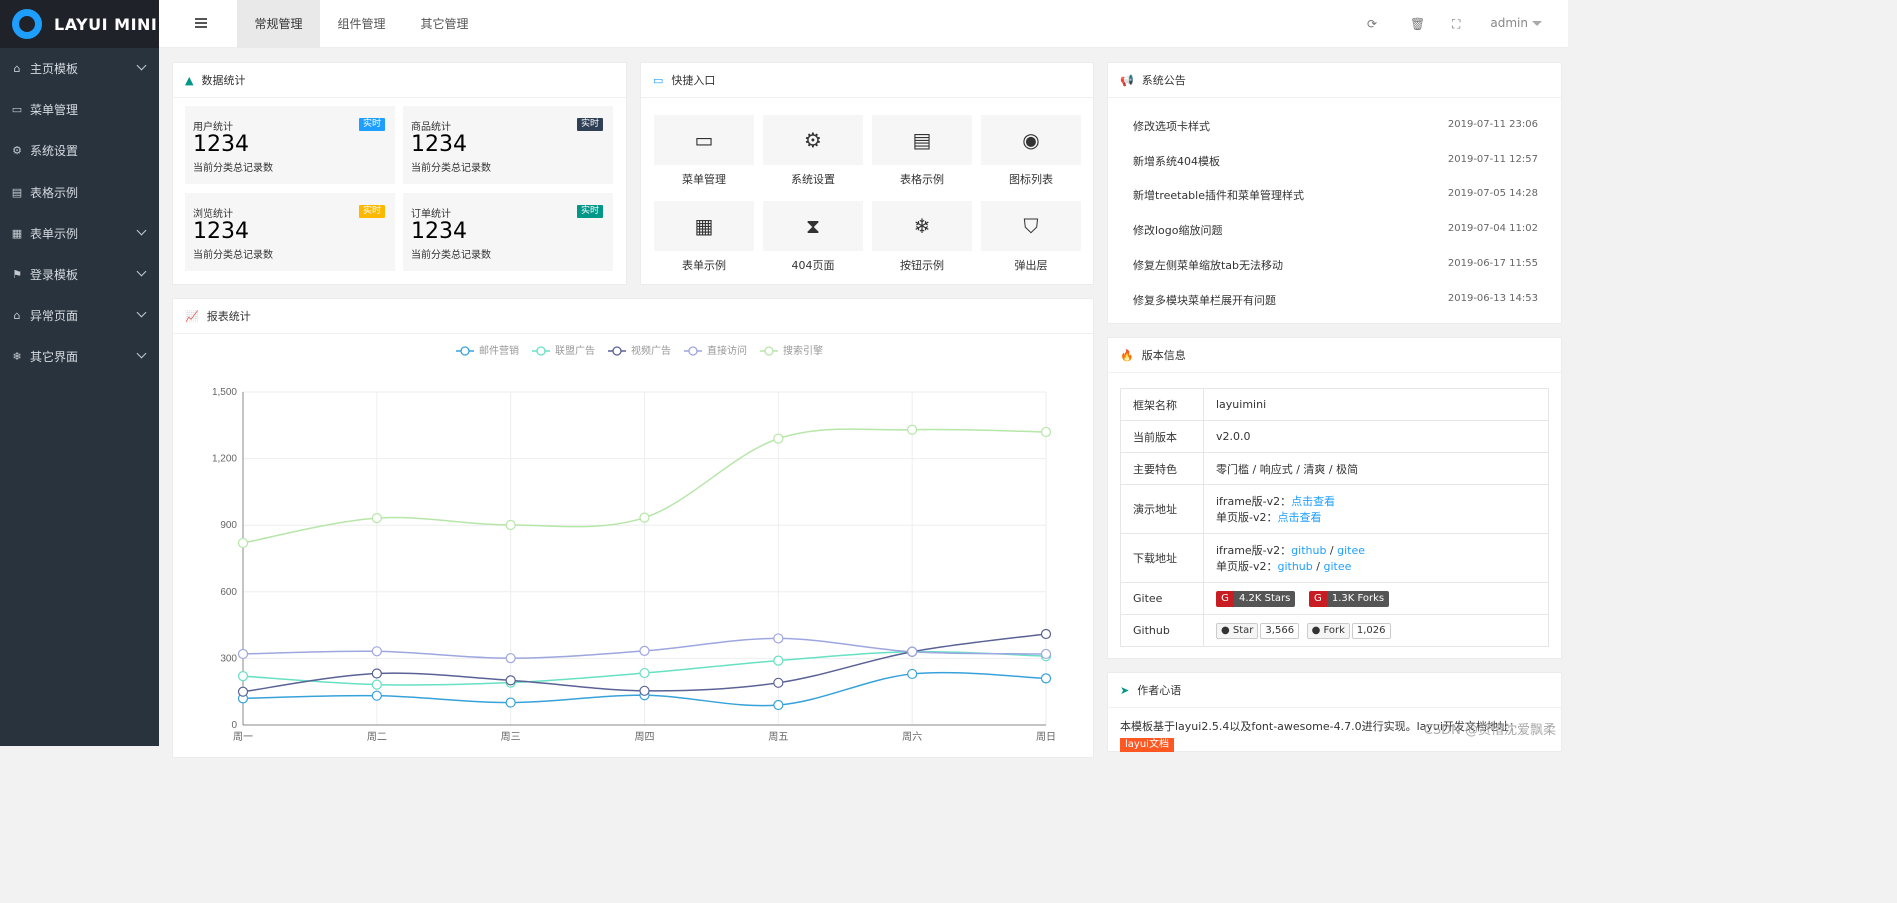  Describe the element at coordinates (1372, 24) in the screenshot. I see `refresh-icon: ⟳` at that location.